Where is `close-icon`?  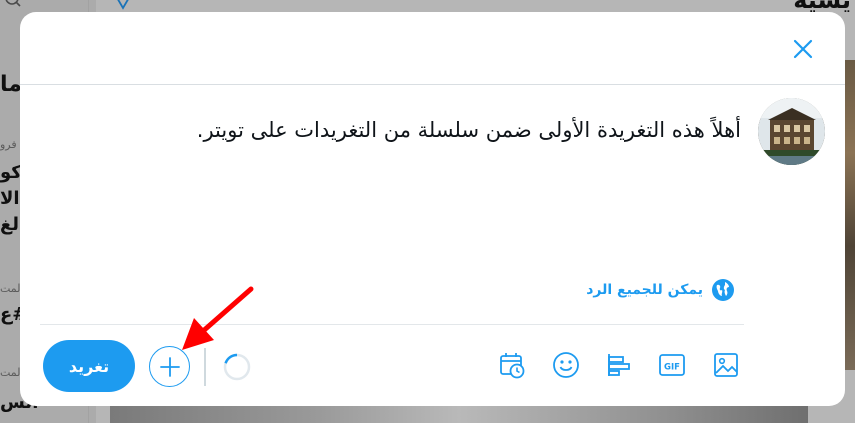
close-icon is located at coordinates (803, 49).